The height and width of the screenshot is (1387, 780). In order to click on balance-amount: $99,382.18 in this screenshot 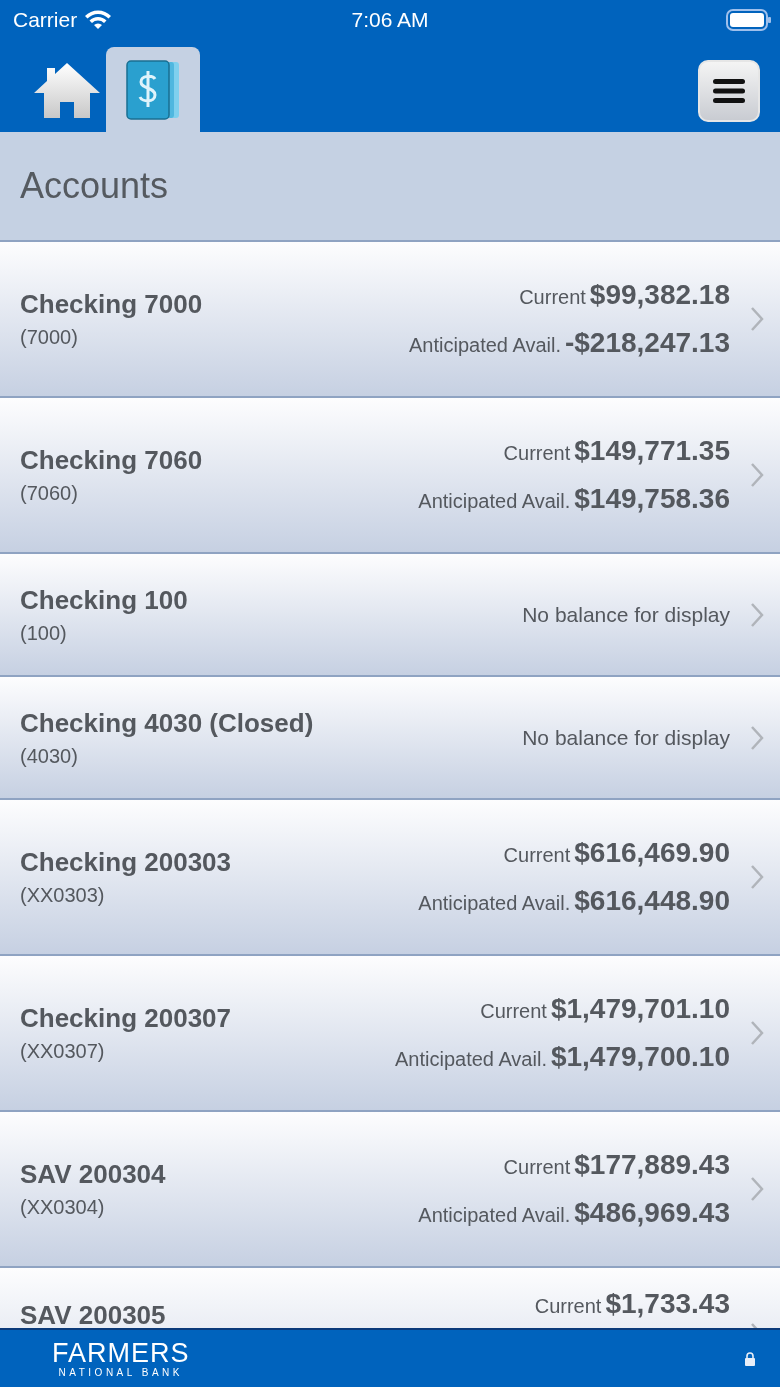, I will do `click(659, 295)`.